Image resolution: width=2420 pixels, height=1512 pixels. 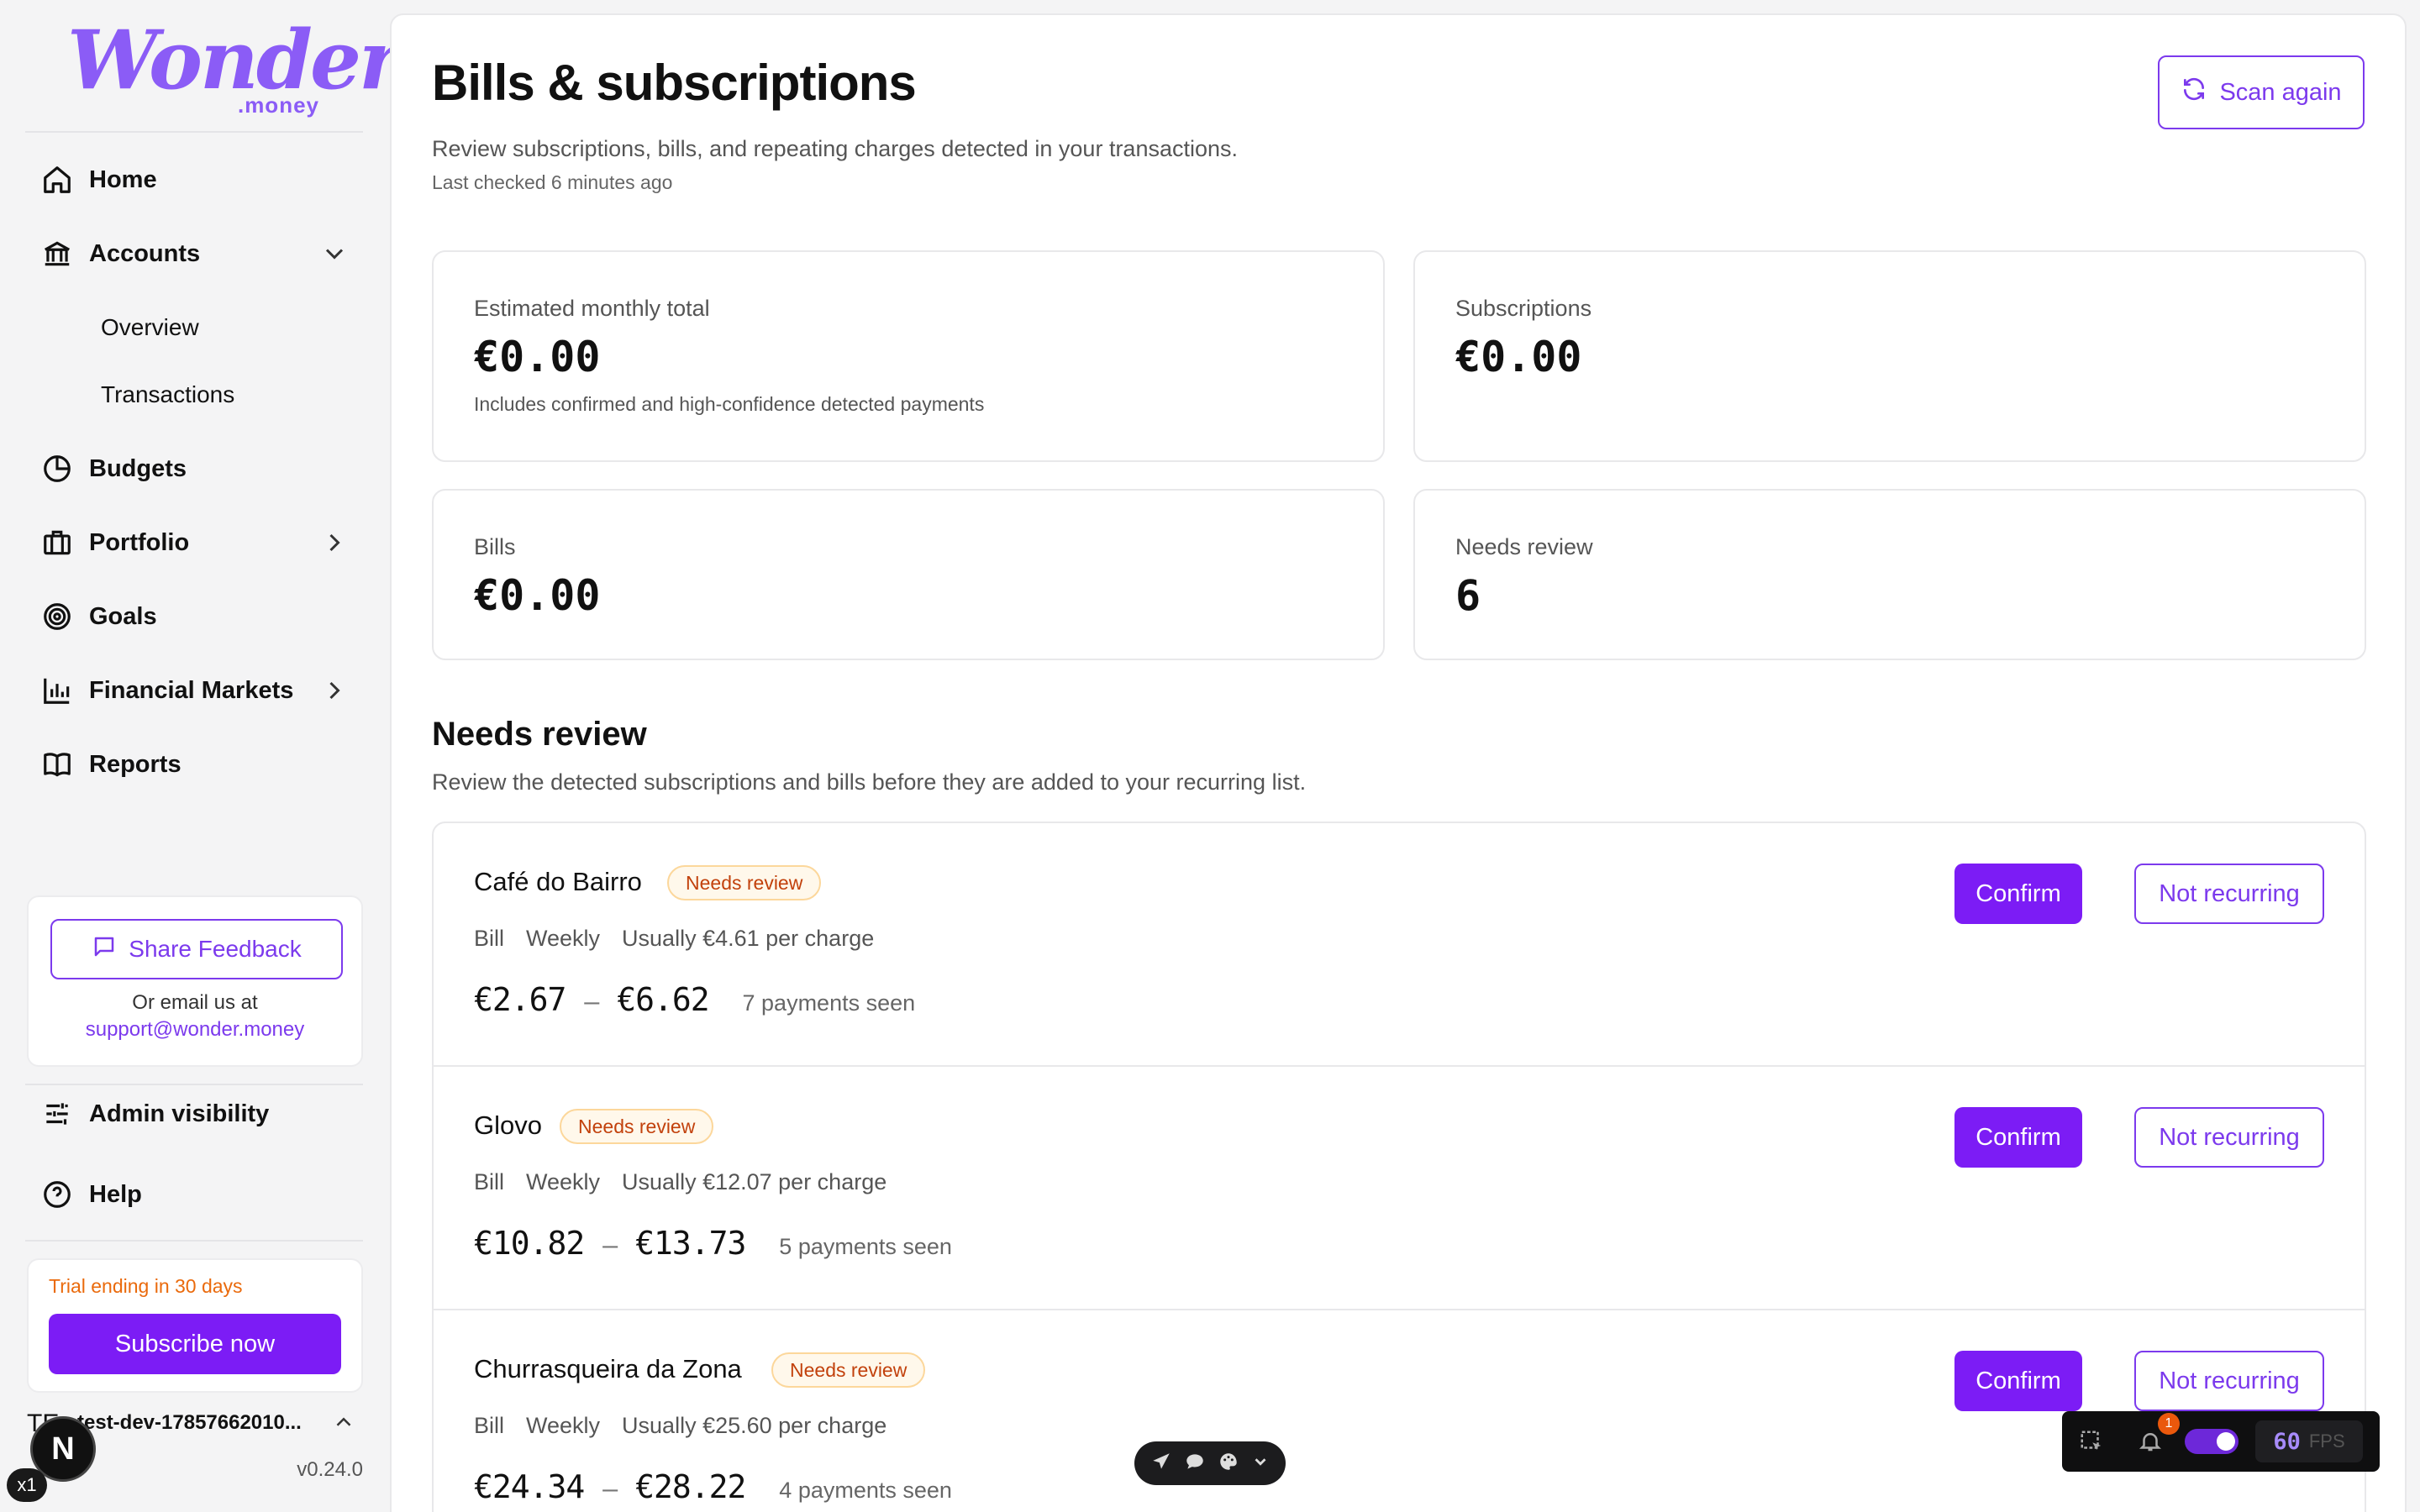 What do you see at coordinates (495, 546) in the screenshot?
I see `stat-label: Bills` at bounding box center [495, 546].